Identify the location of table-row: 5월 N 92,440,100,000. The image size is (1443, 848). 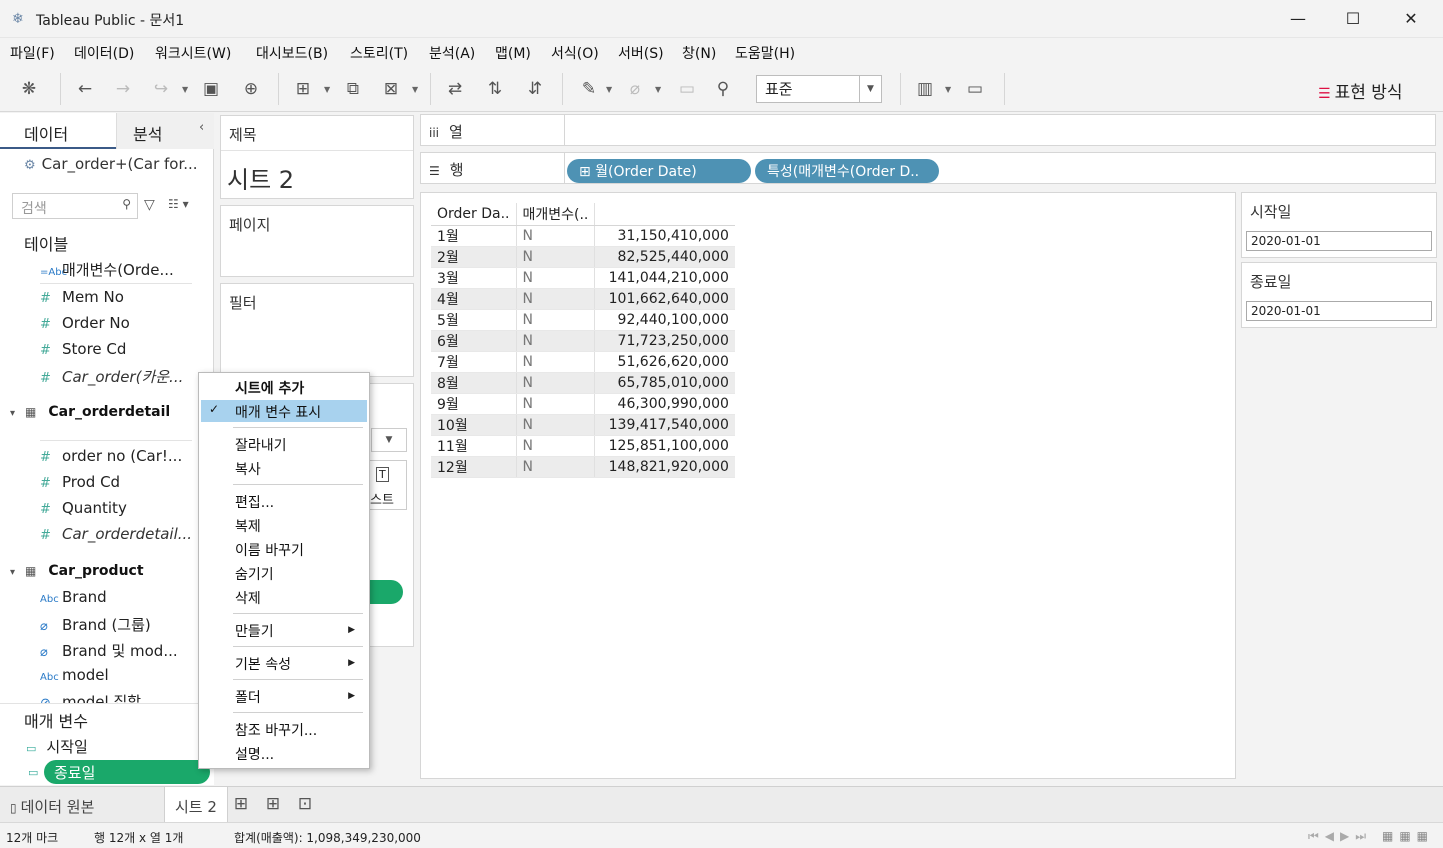
(583, 320).